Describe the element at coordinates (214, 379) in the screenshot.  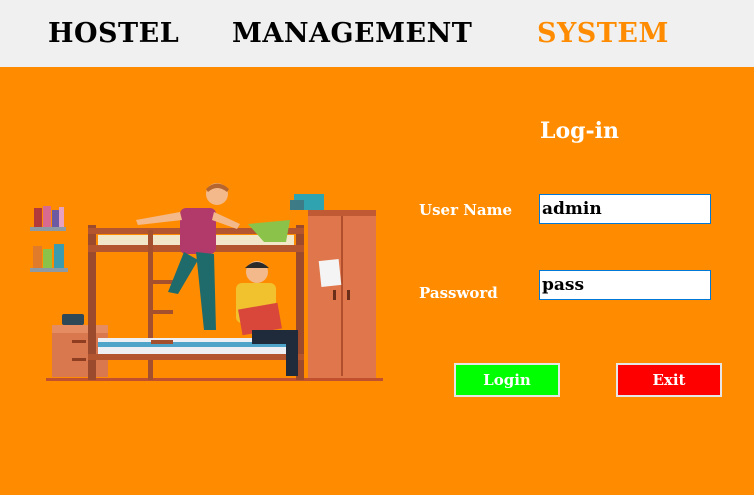
I see `floor-line` at that location.